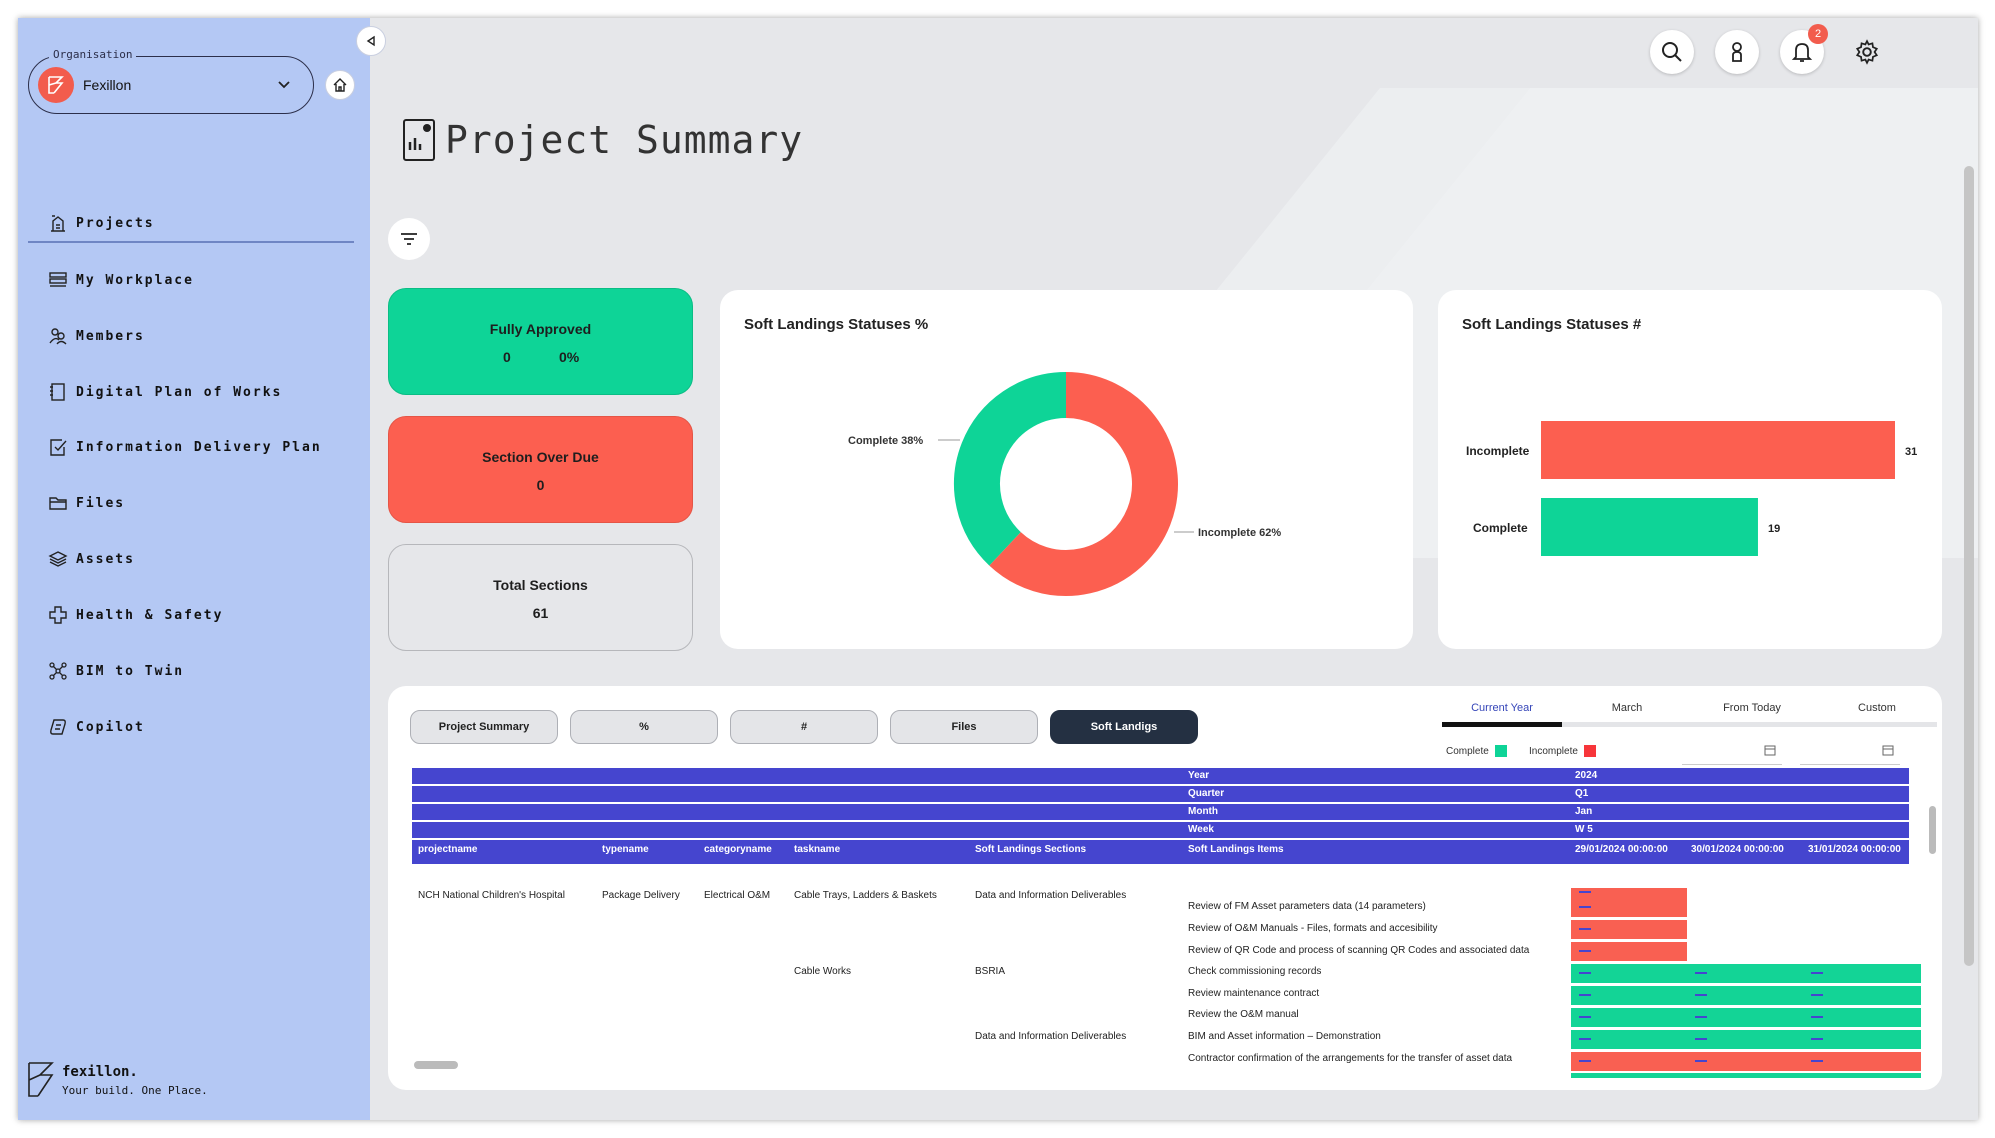 Image resolution: width=1995 pixels, height=1138 pixels. What do you see at coordinates (58, 392) in the screenshot?
I see `plan-icon` at bounding box center [58, 392].